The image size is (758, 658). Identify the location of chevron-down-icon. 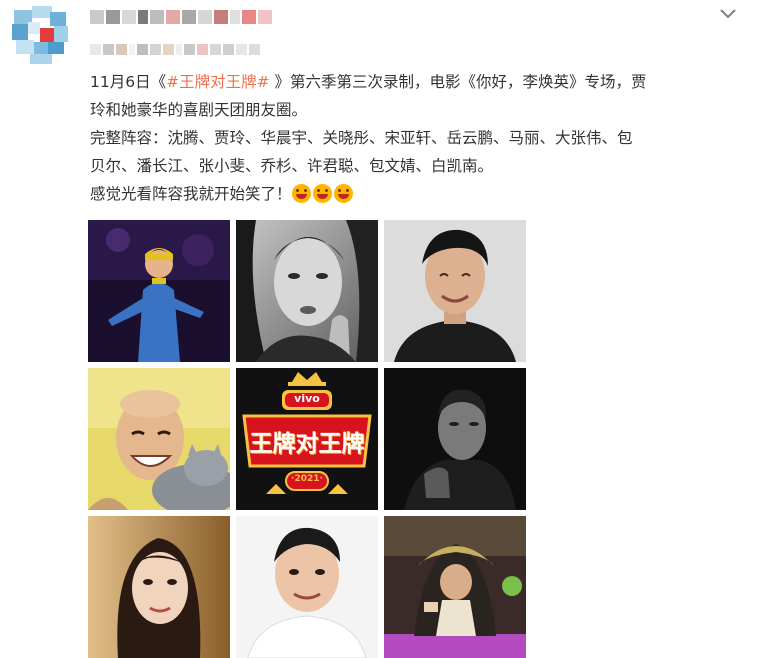
(728, 14).